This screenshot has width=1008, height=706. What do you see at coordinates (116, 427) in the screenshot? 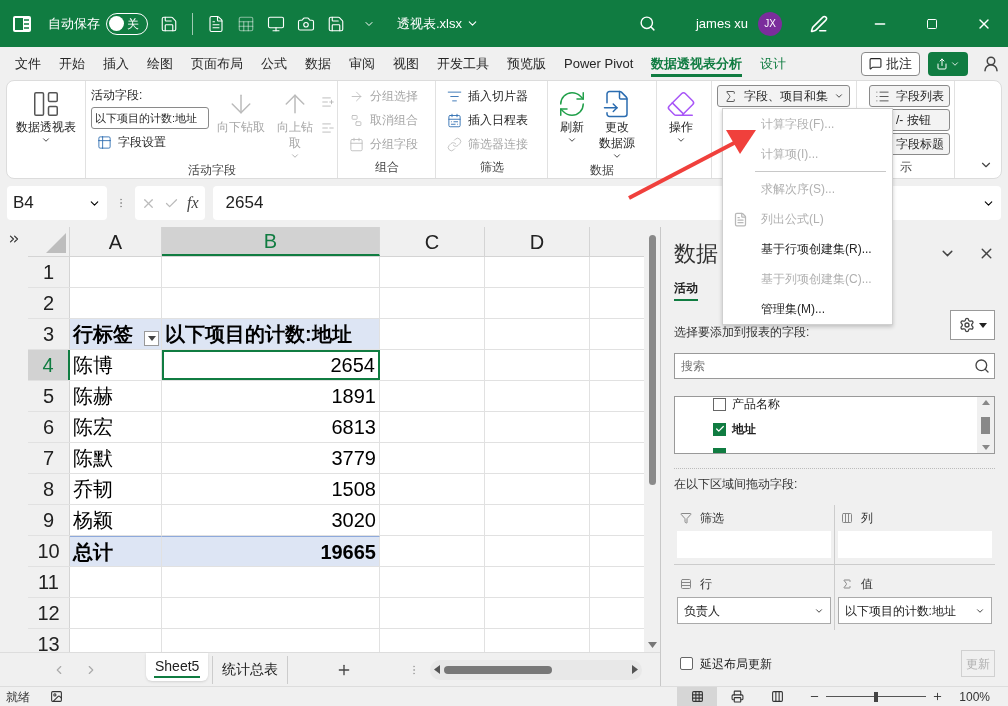
I see `table-cell: 陈宏` at bounding box center [116, 427].